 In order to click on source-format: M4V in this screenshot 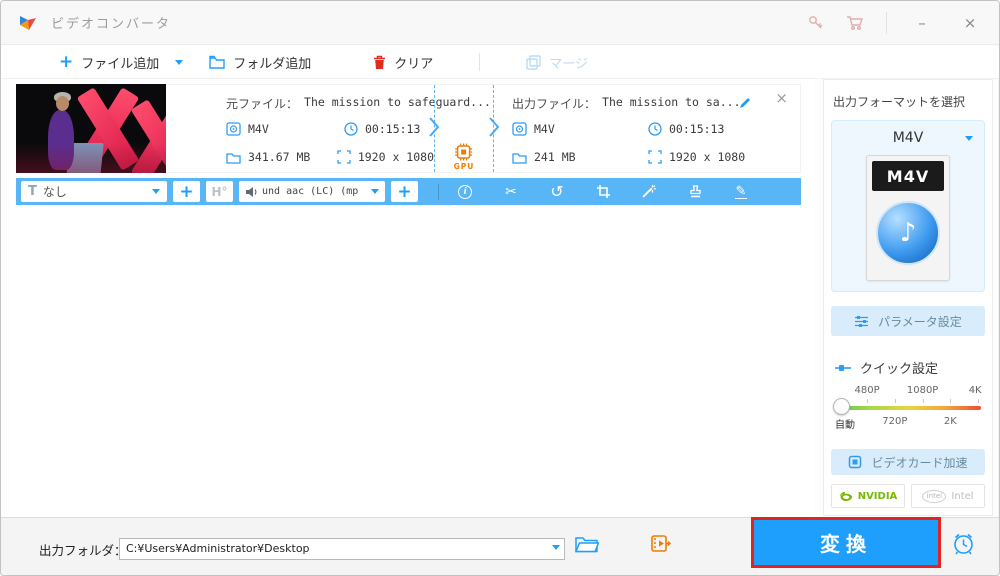, I will do `click(258, 129)`.